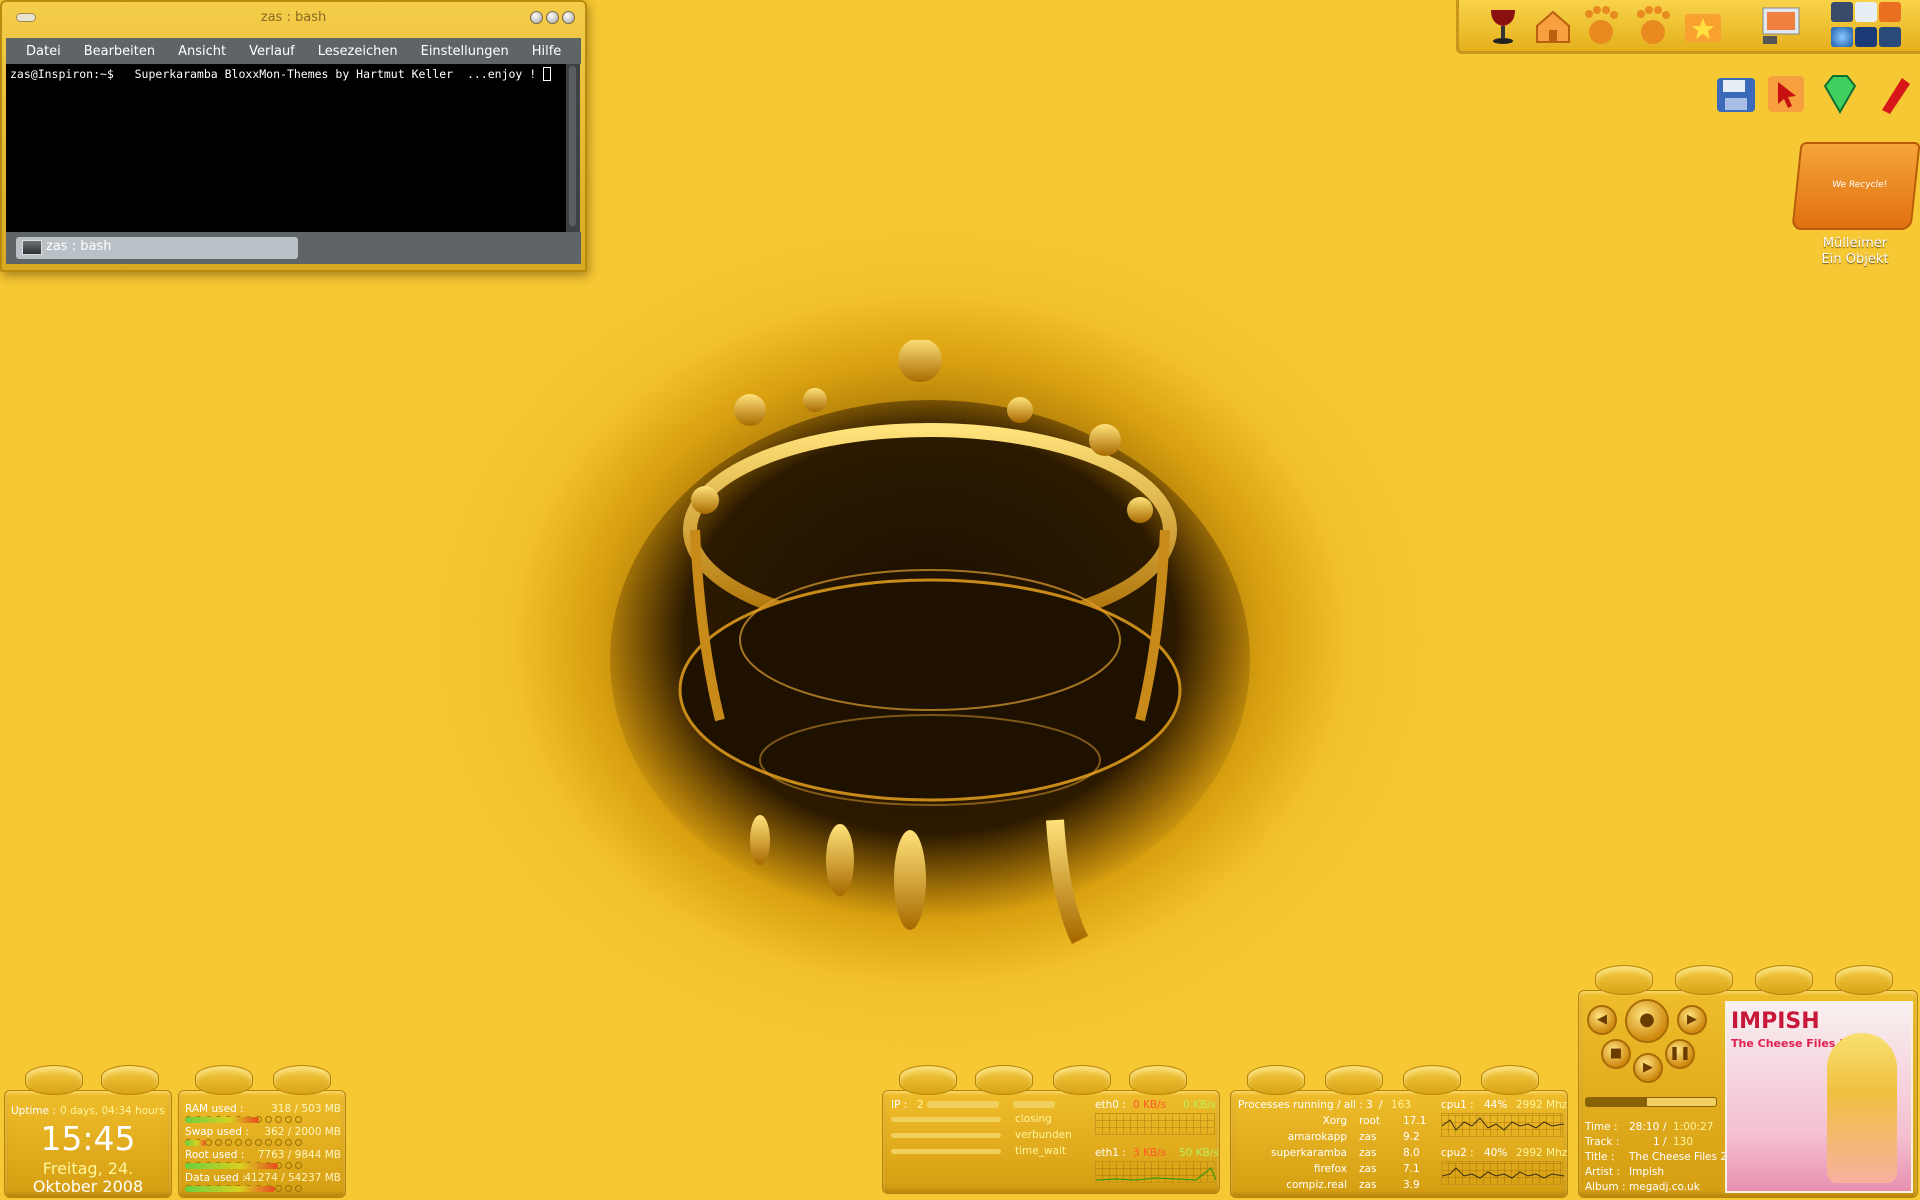  I want to click on desktop-monitor-icon, so click(1781, 26).